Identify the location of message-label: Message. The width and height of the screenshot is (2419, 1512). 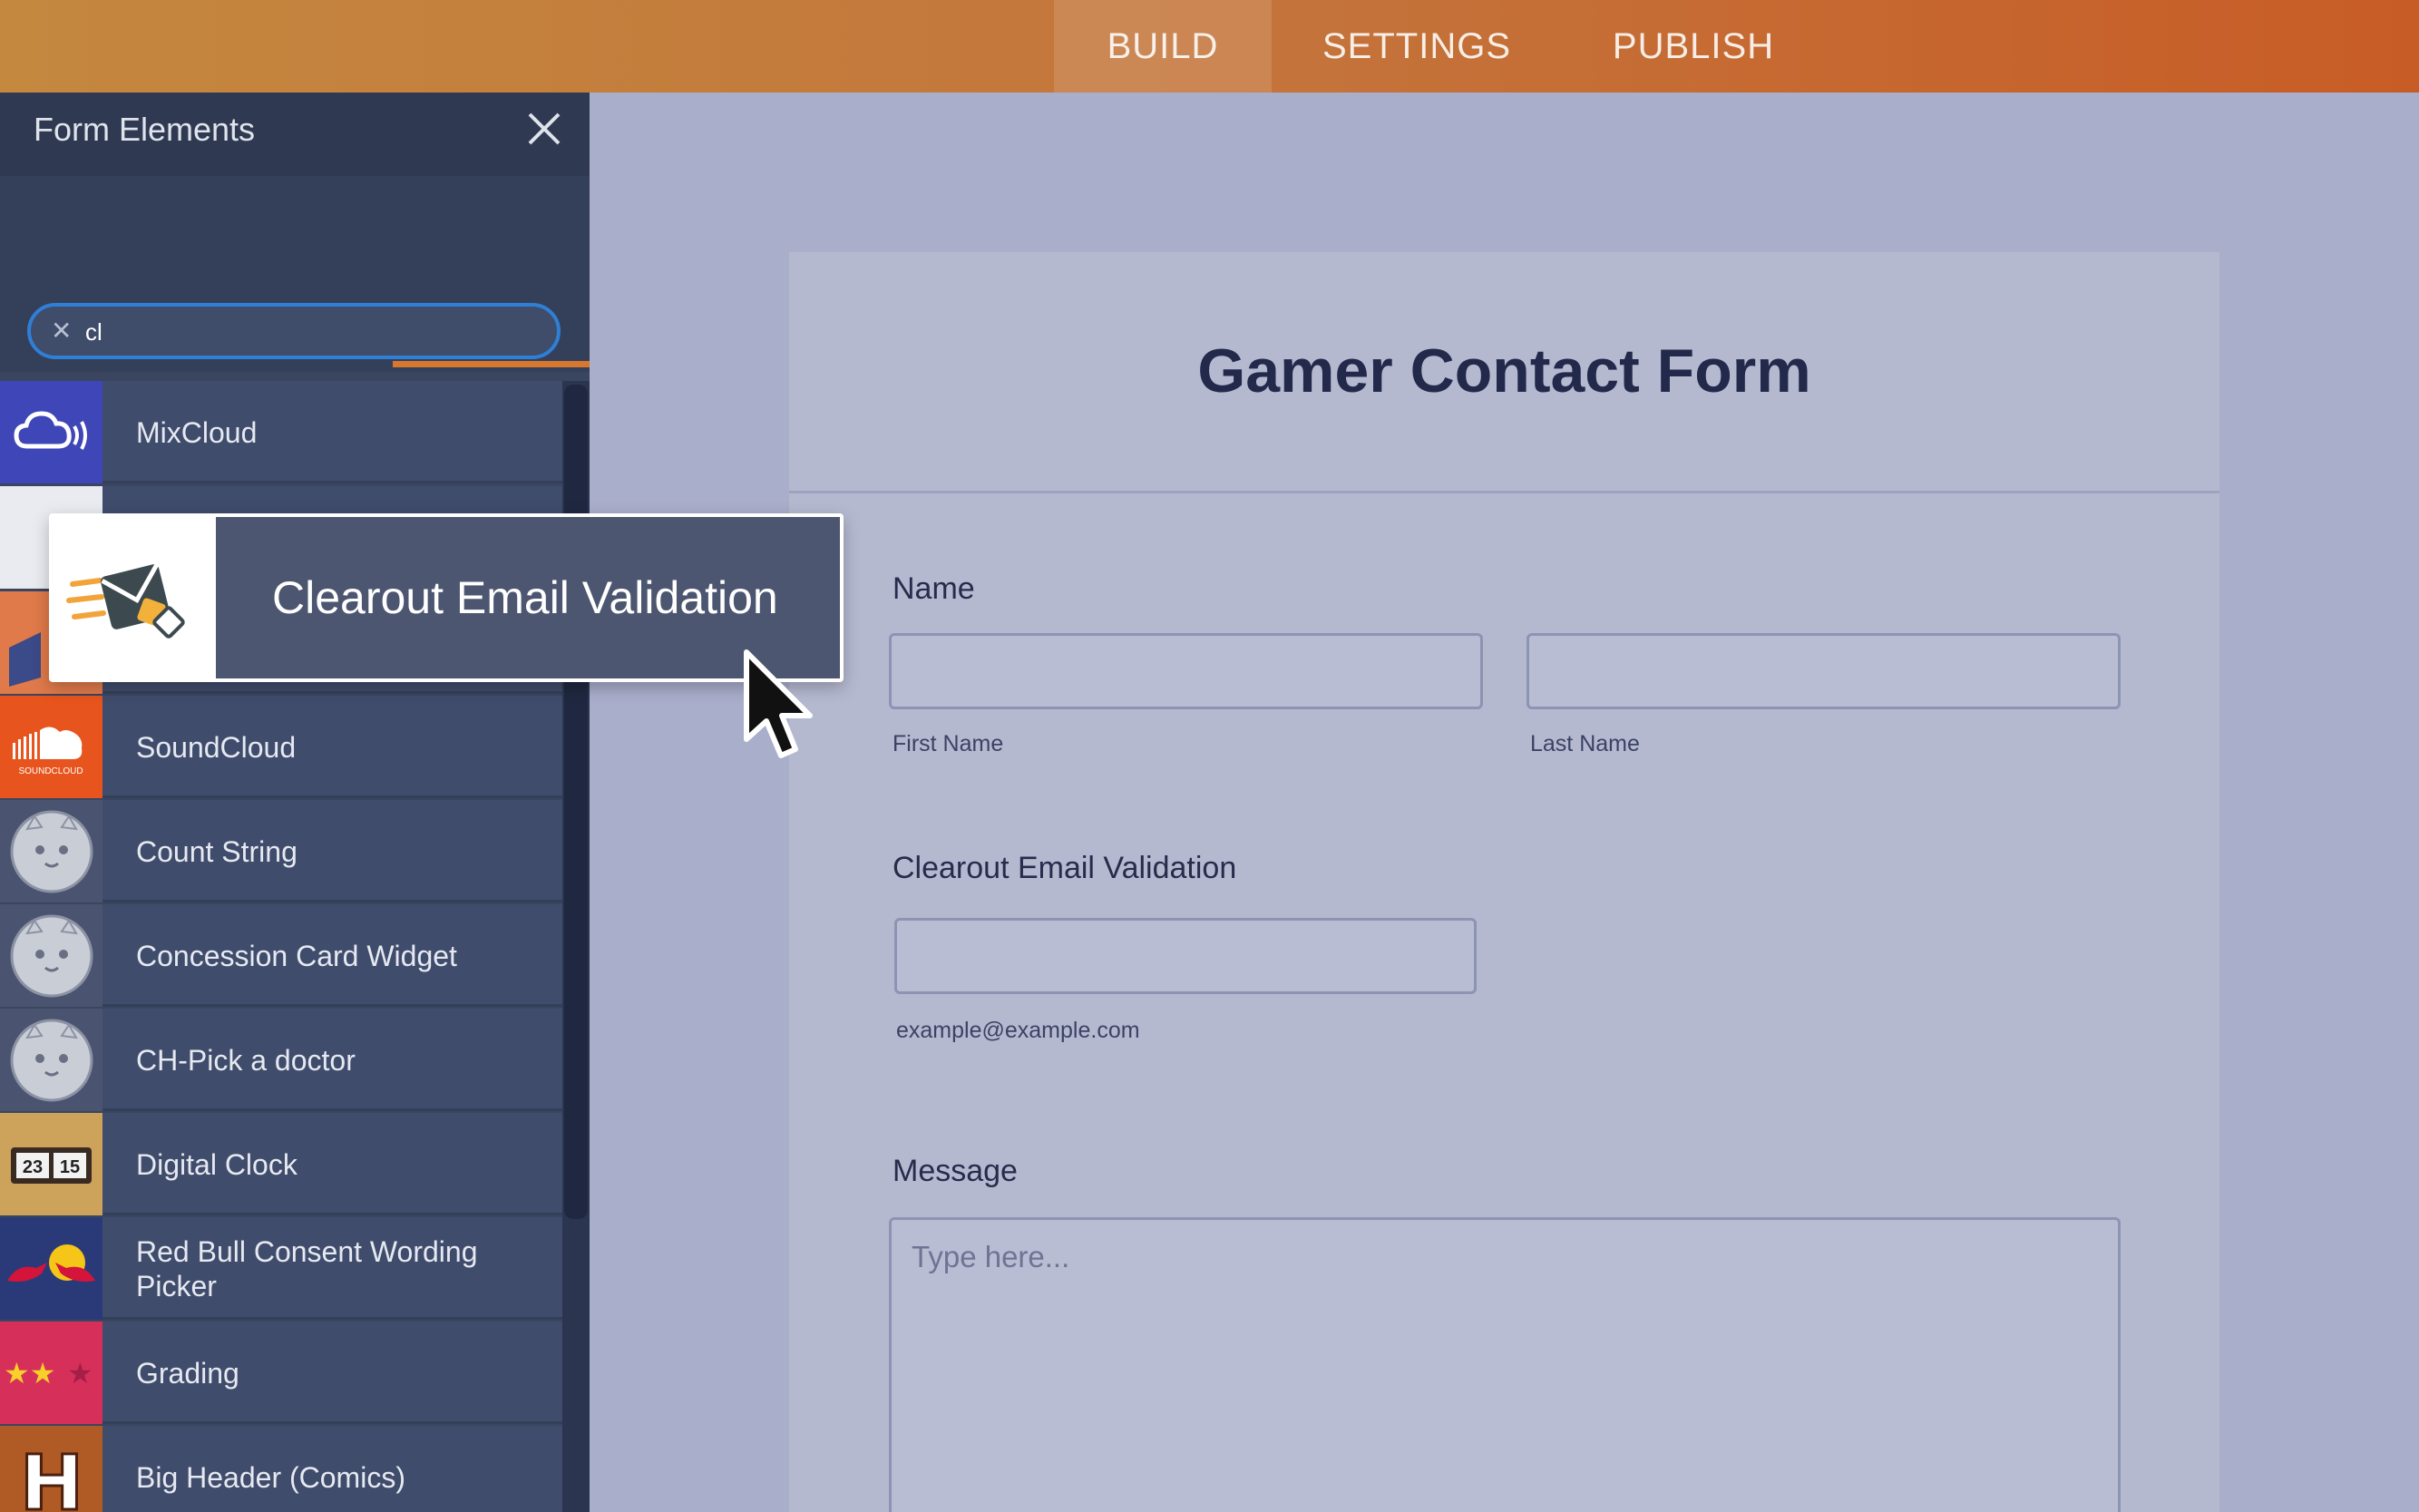
(955, 1171).